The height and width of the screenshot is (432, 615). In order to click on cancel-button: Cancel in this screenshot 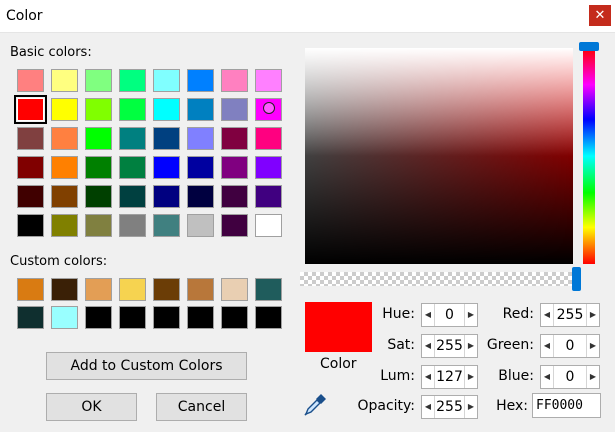, I will do `click(201, 407)`.